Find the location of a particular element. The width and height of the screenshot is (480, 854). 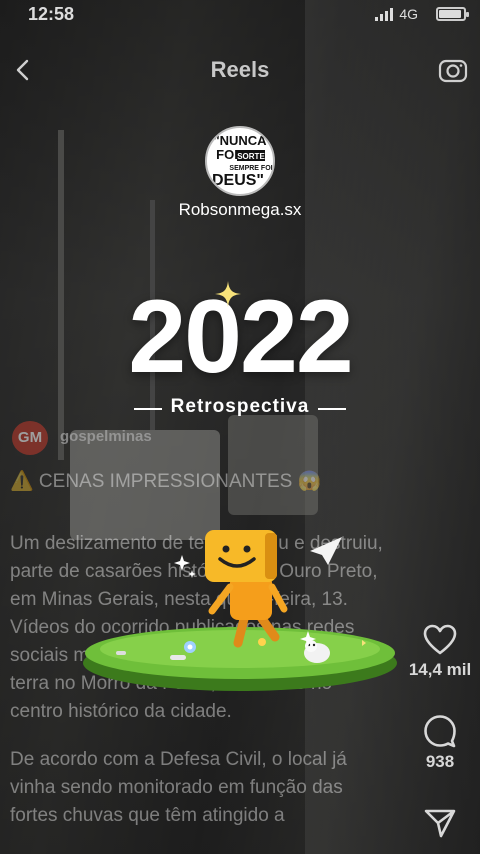

character-scene is located at coordinates (240, 610).